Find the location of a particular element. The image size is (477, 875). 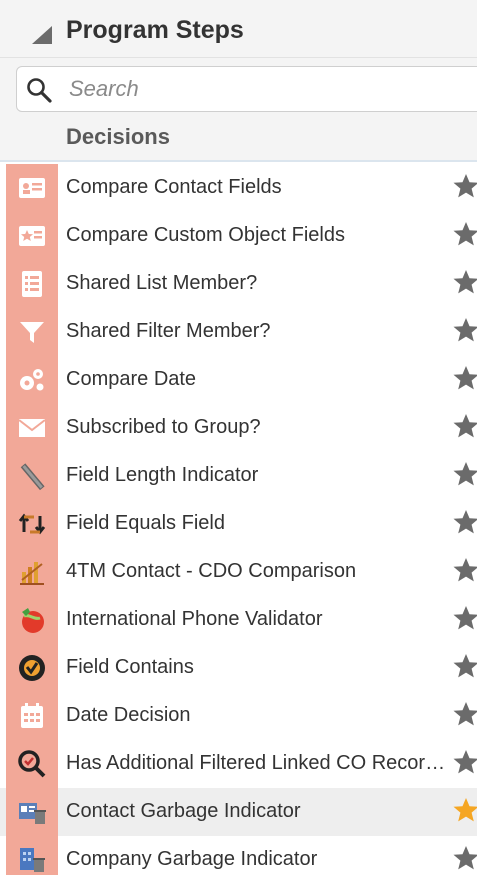

list-item: Field Equals Field is located at coordinates (238, 524).